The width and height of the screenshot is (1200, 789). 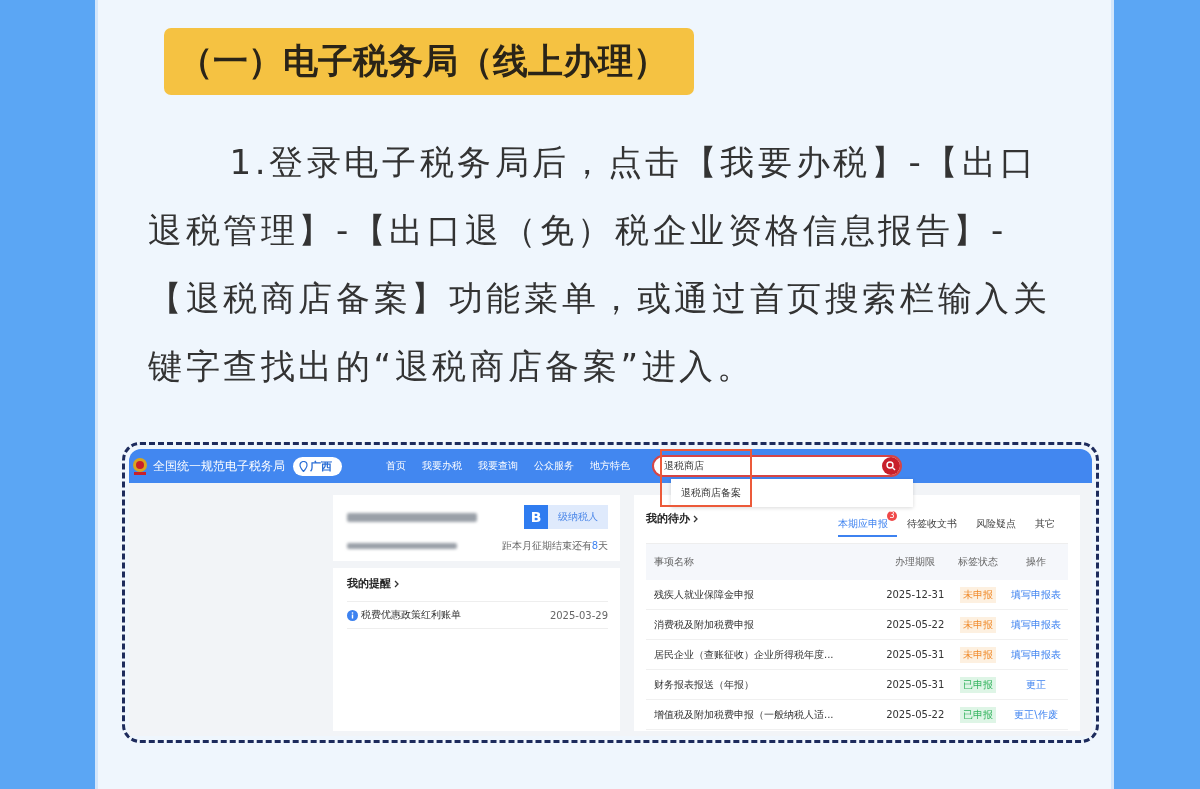 I want to click on reminder-item: 税费优惠政策红利账单, so click(x=411, y=615).